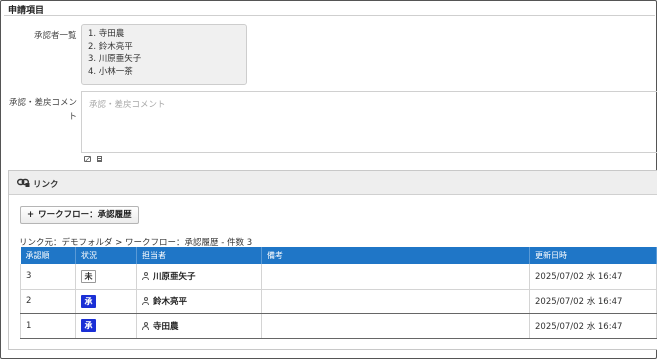 The height and width of the screenshot is (359, 657). I want to click on assignee-name: 川原亜矢子, so click(174, 277).